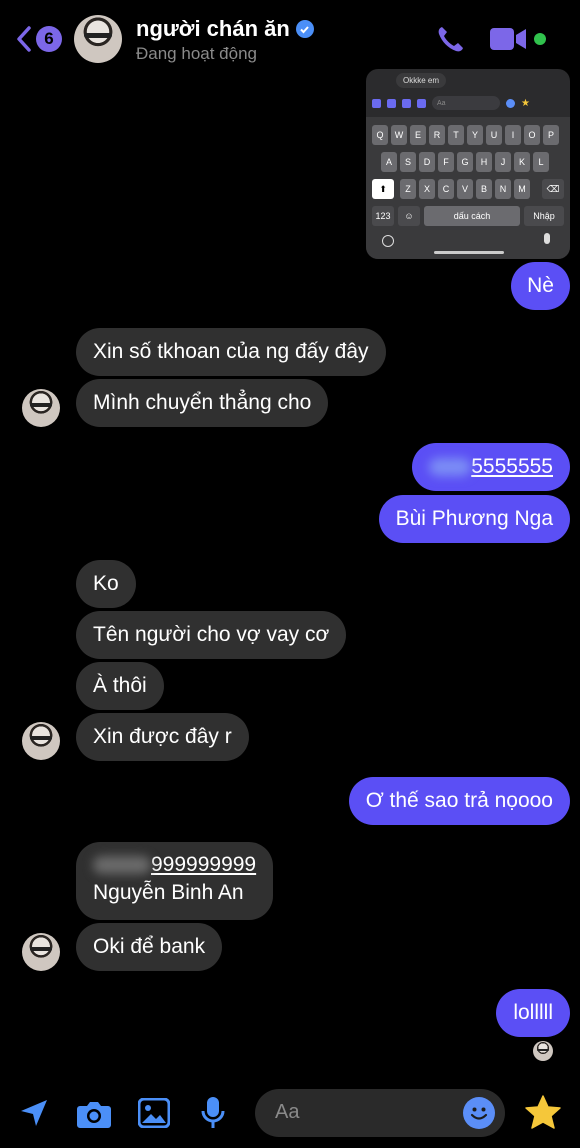  I want to click on numbers-key: 123, so click(383, 216).